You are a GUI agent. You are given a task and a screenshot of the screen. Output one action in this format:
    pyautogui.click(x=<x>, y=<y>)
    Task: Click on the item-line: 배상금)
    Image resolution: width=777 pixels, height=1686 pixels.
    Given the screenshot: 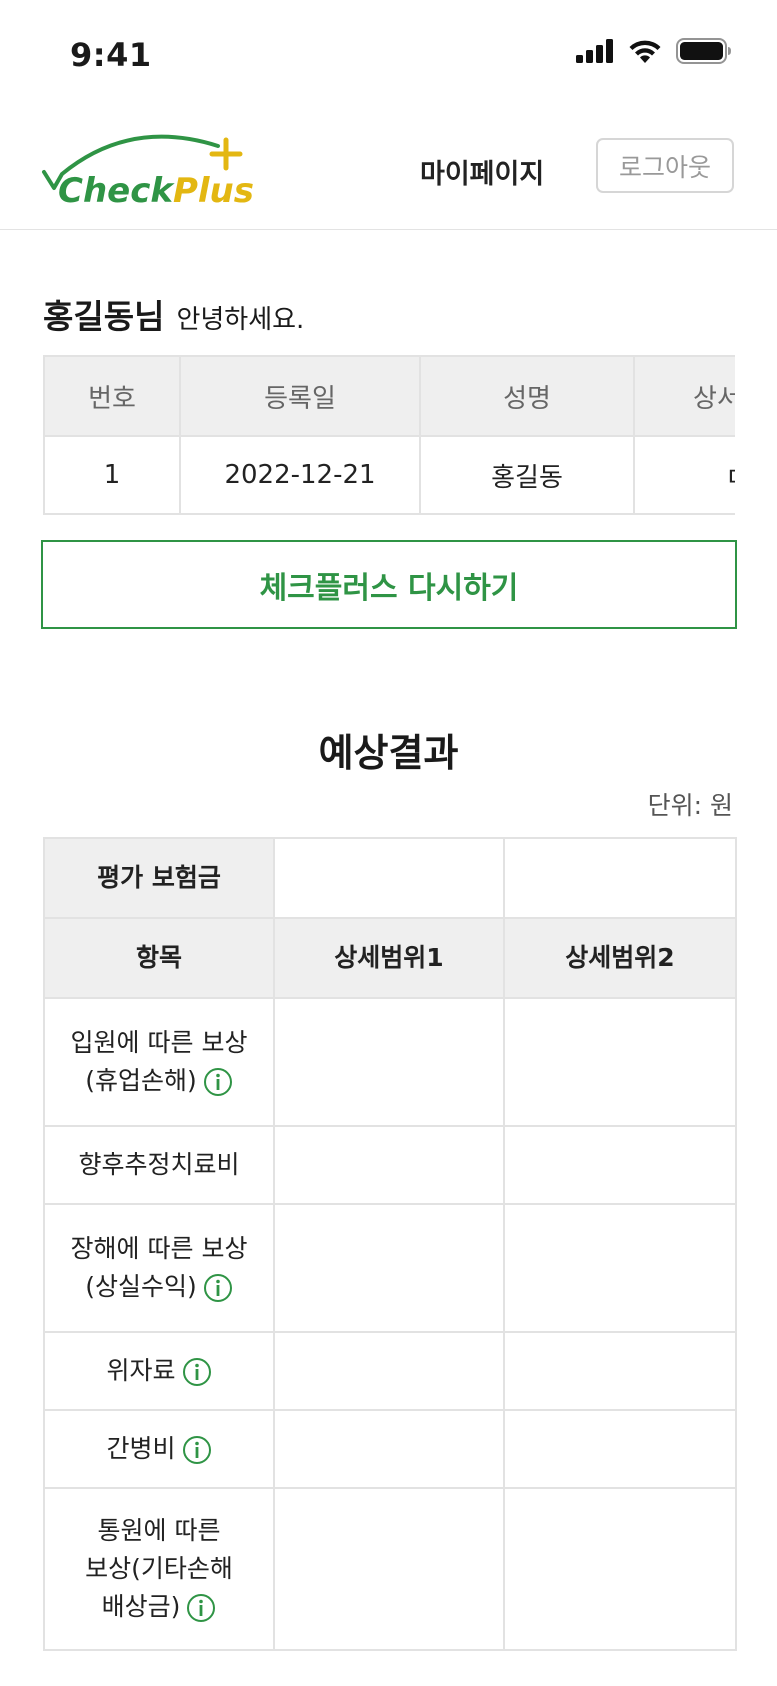 What is the action you would take?
    pyautogui.click(x=141, y=1606)
    